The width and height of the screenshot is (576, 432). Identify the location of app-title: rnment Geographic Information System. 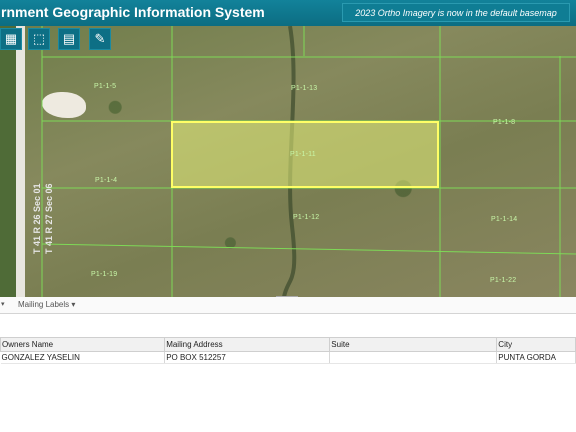
(133, 12).